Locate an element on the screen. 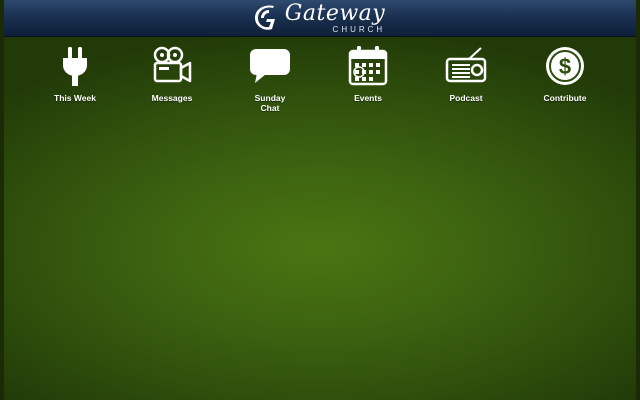  header-bar: Gateway CHURCH is located at coordinates (320, 18).